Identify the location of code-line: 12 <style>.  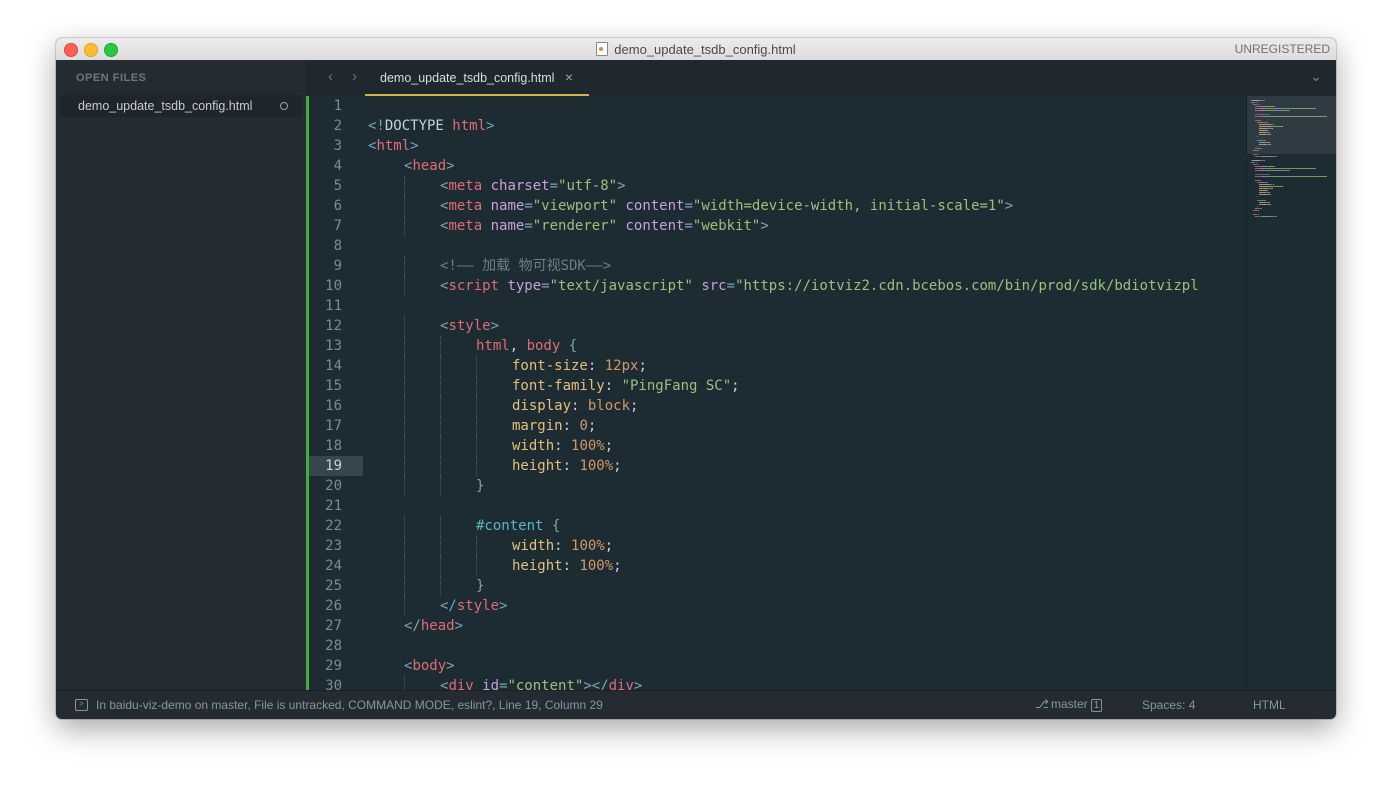
(776, 326).